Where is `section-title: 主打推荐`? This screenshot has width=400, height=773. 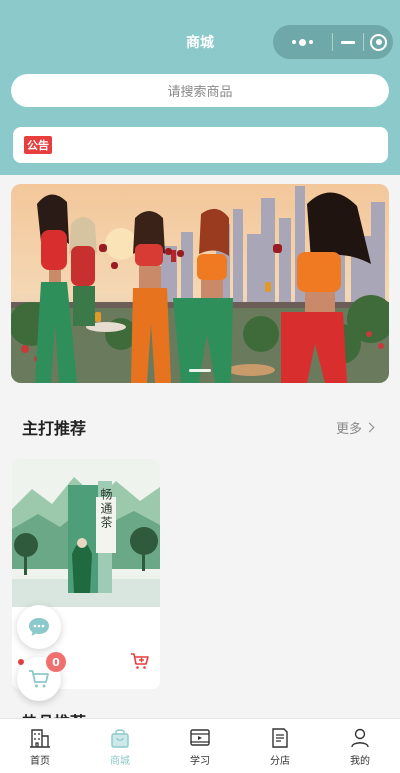
section-title: 主打推荐 is located at coordinates (54, 428).